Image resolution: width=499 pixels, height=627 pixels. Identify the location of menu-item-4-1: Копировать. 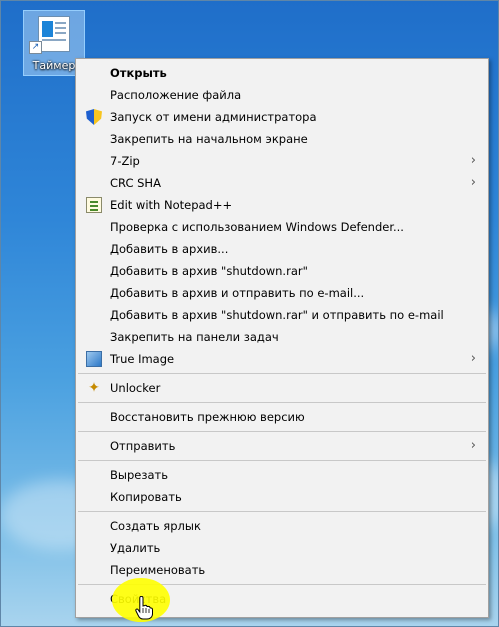
(282, 497).